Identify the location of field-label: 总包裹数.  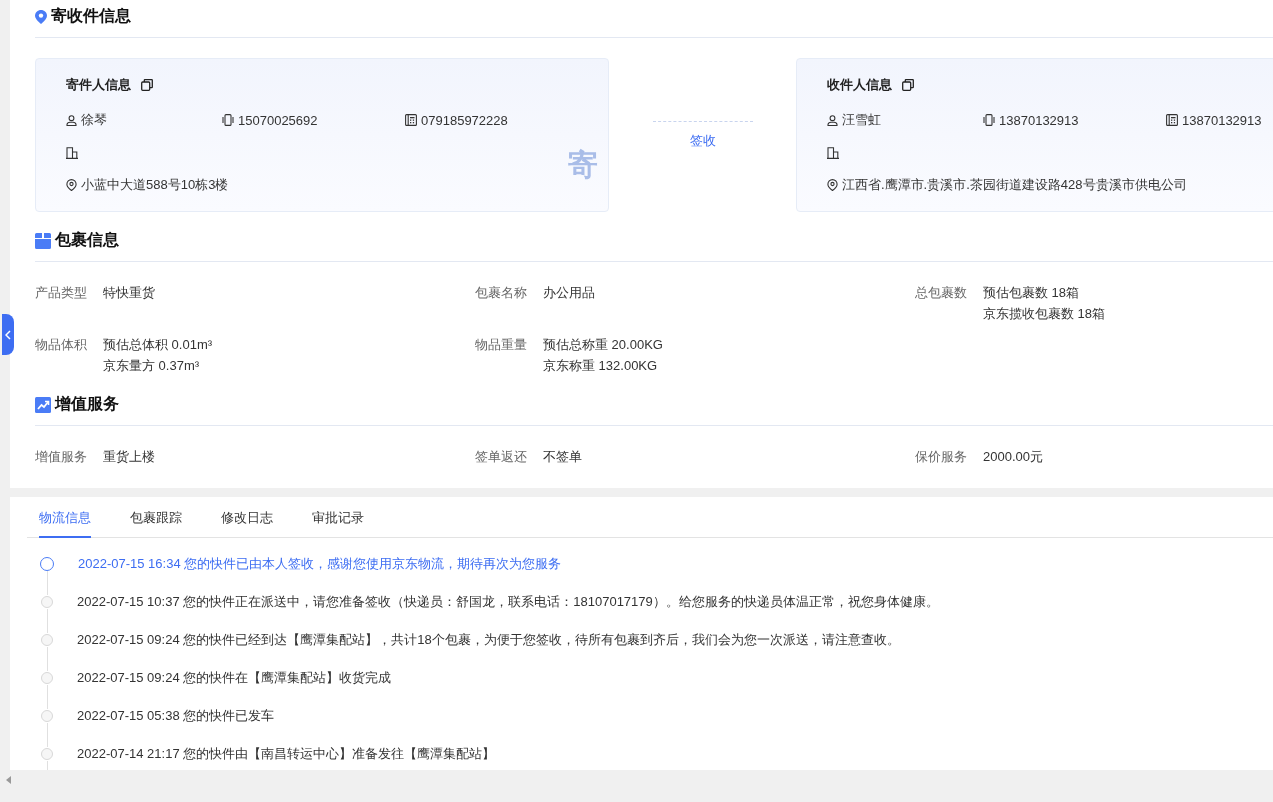
(941, 293).